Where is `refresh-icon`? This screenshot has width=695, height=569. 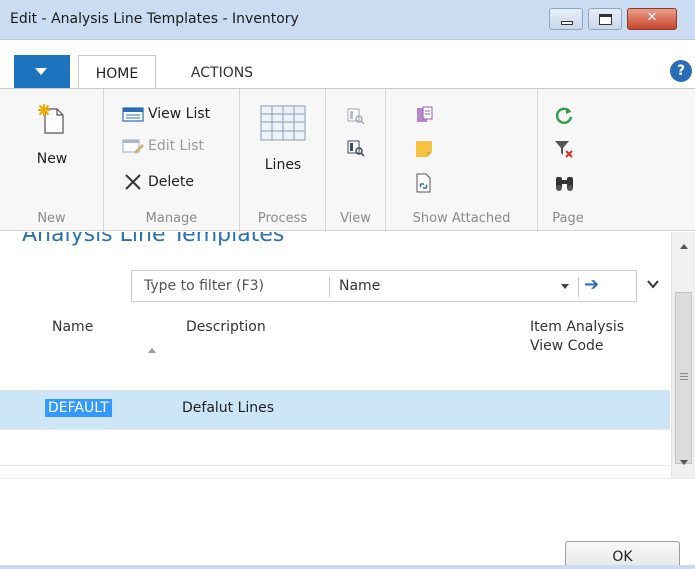
refresh-icon is located at coordinates (564, 115).